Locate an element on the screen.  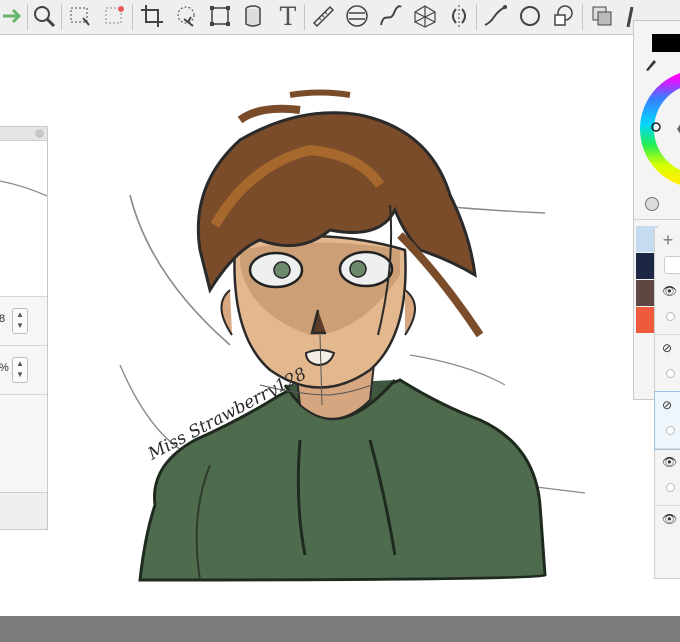
layer-copy-icon is located at coordinates (602, 16).